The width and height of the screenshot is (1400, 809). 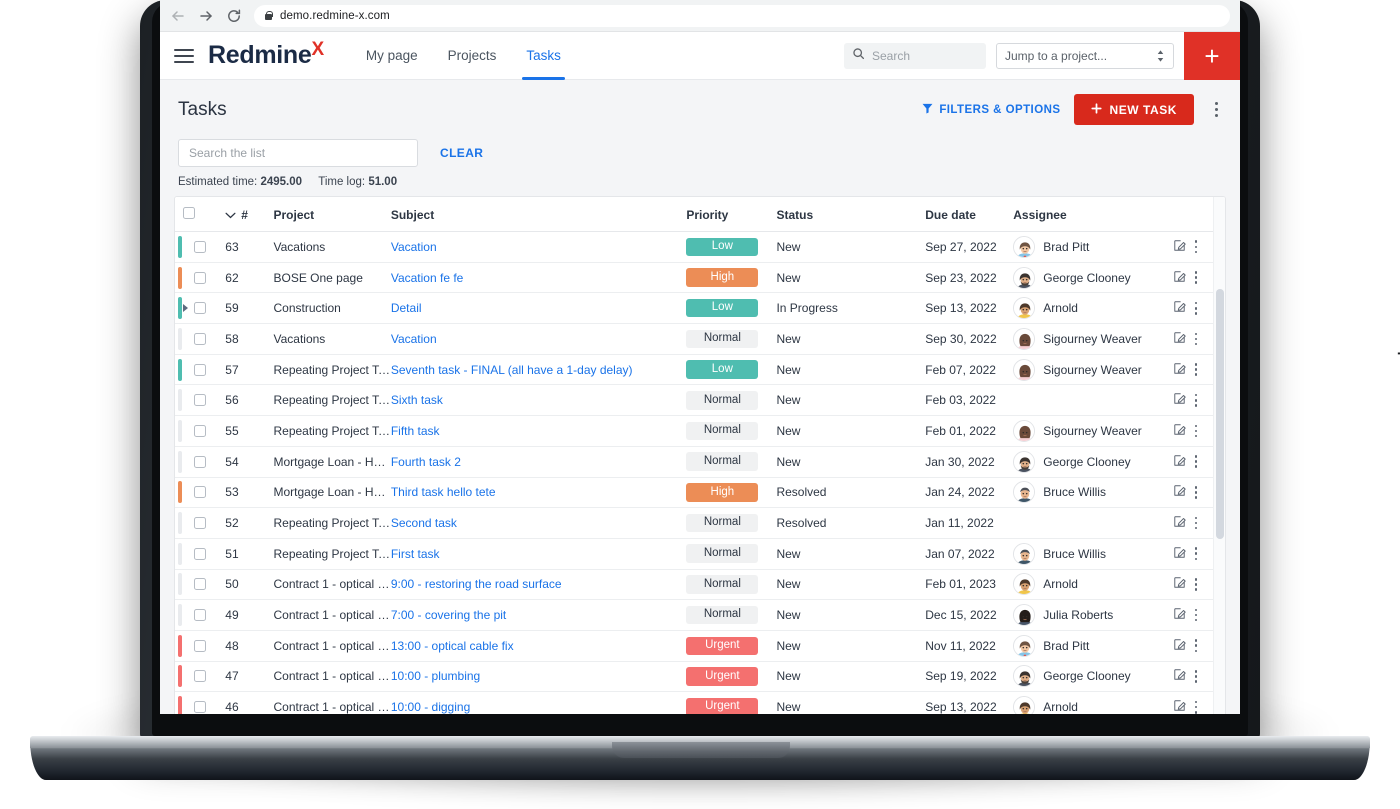 What do you see at coordinates (539, 462) in the screenshot?
I see `row-subject-link: Fourth task 2` at bounding box center [539, 462].